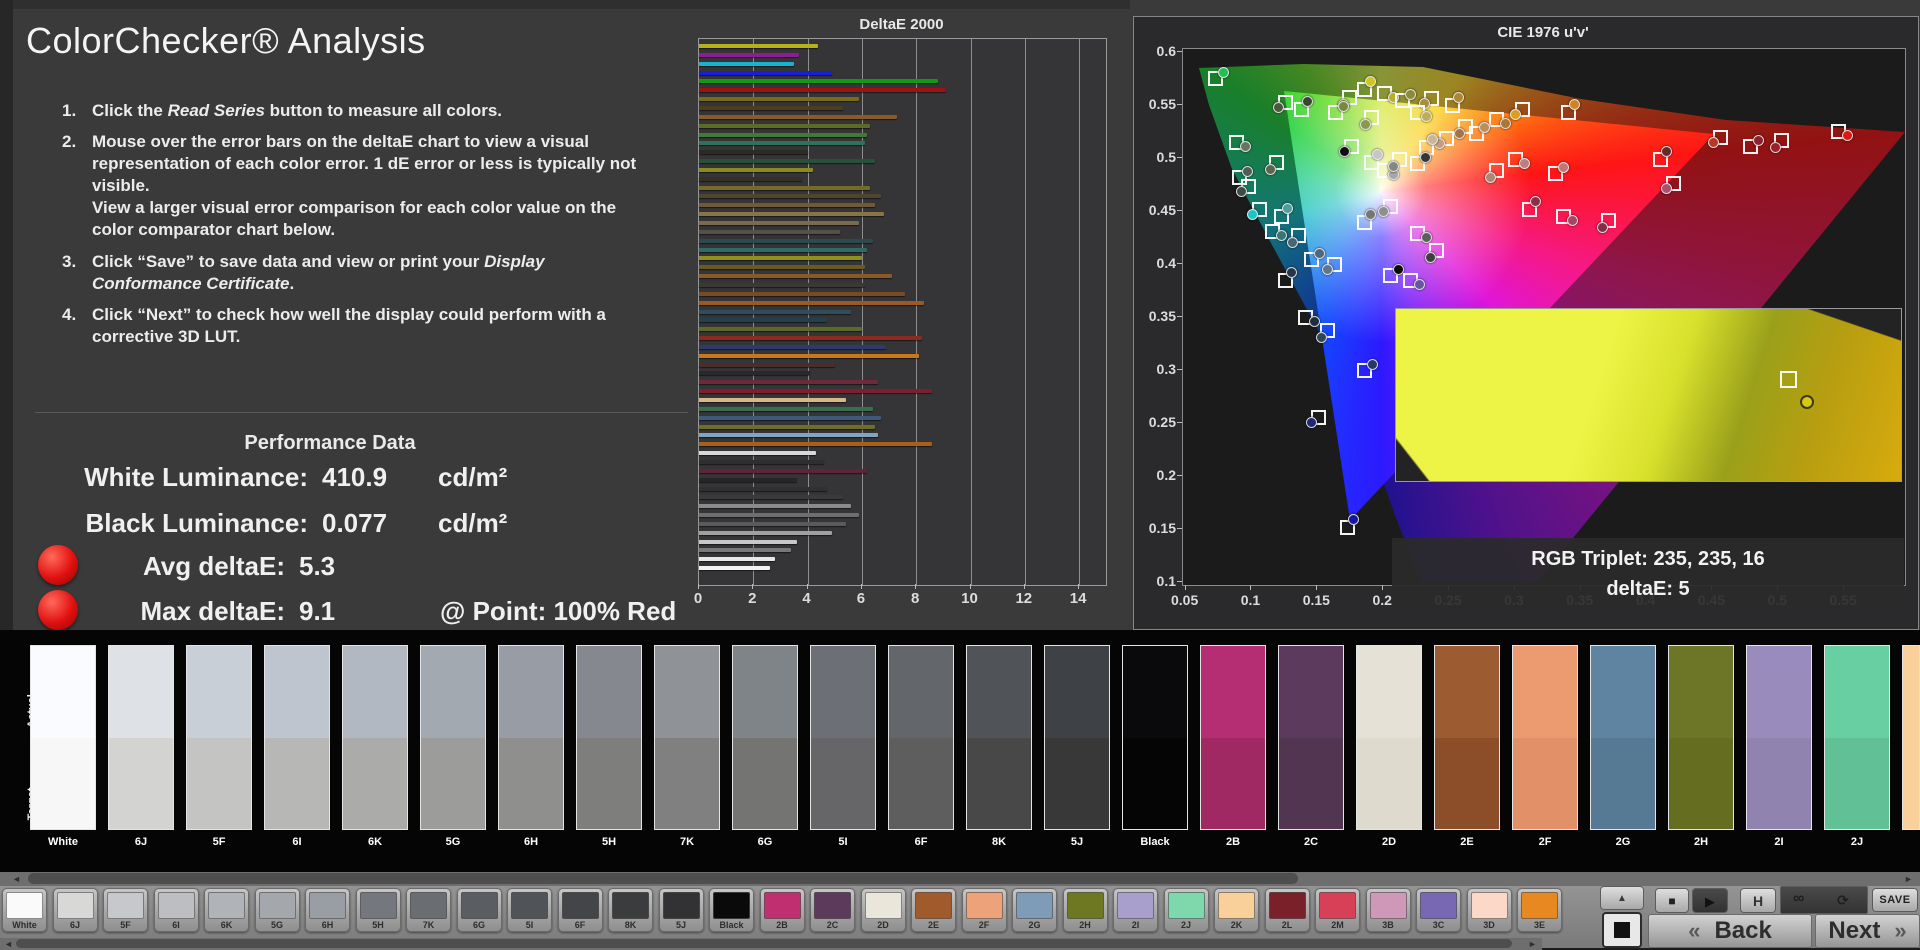 This screenshot has height=950, width=1920. Describe the element at coordinates (125, 910) in the screenshot. I see `patch-button-5F: 5F` at that location.